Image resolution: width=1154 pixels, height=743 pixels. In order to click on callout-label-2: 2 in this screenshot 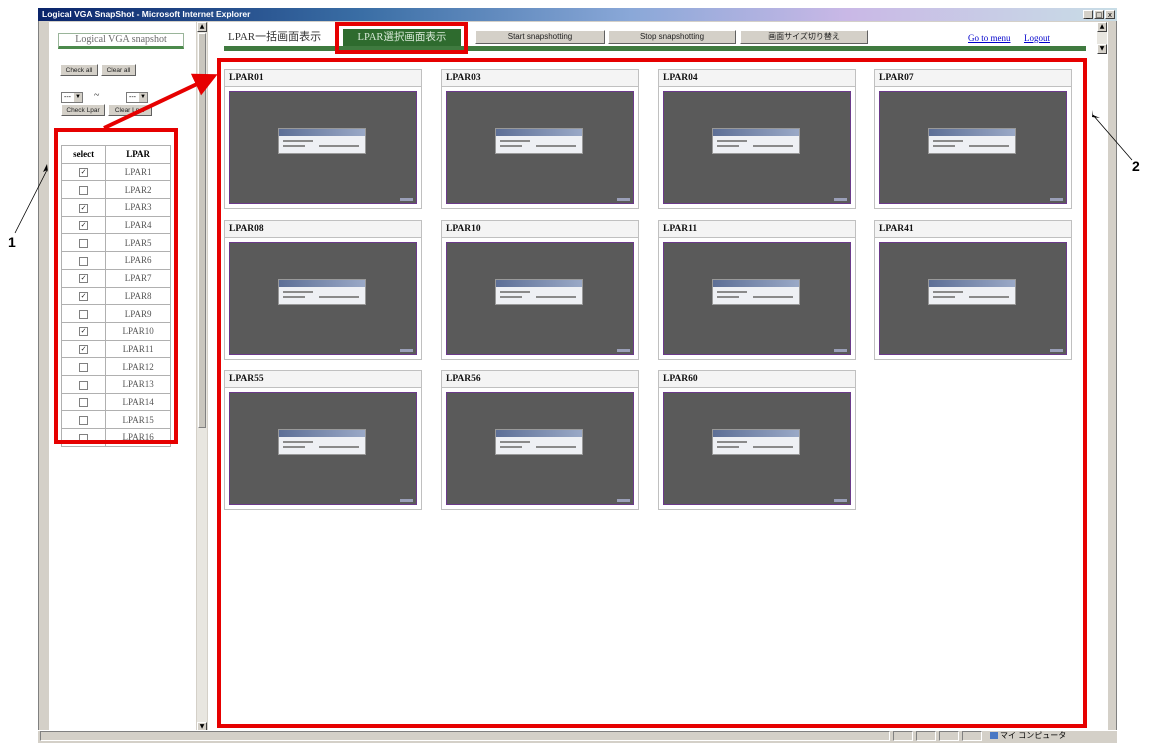, I will do `click(1136, 166)`.